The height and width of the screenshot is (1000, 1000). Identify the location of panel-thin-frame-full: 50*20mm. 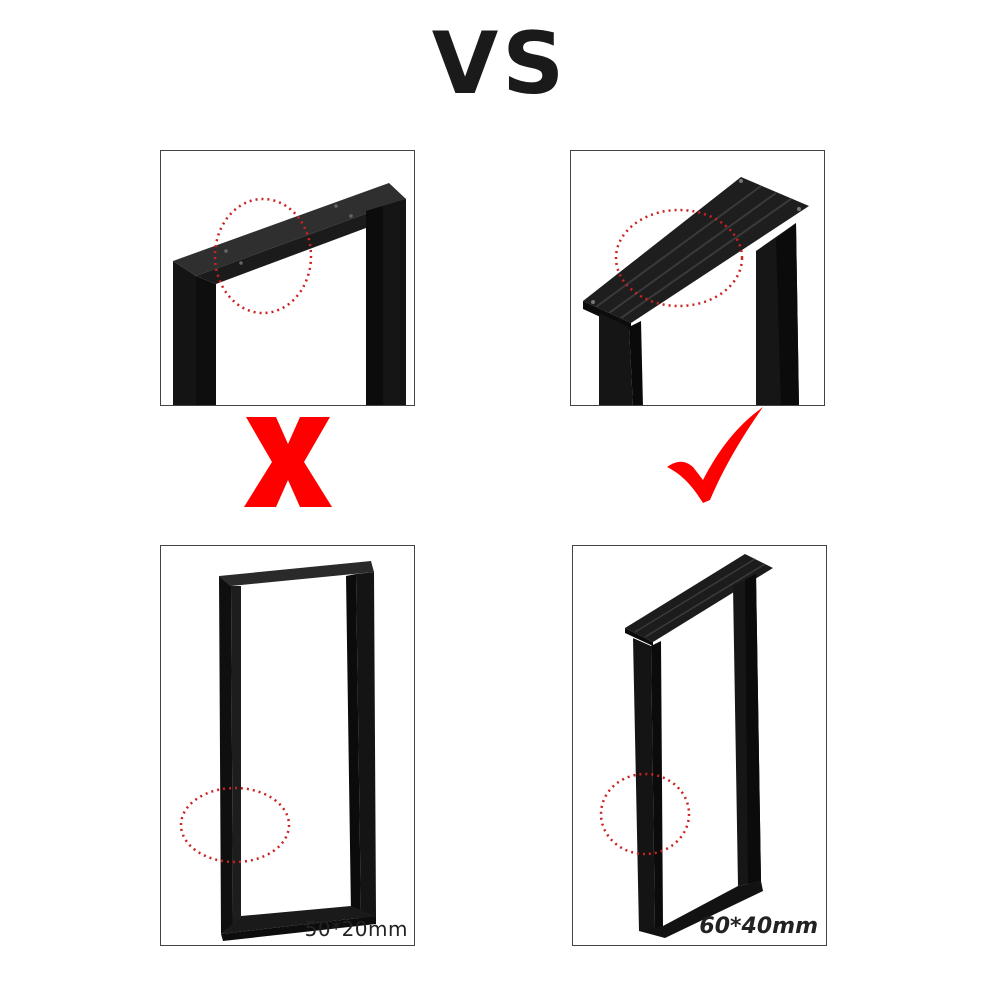
(287, 745).